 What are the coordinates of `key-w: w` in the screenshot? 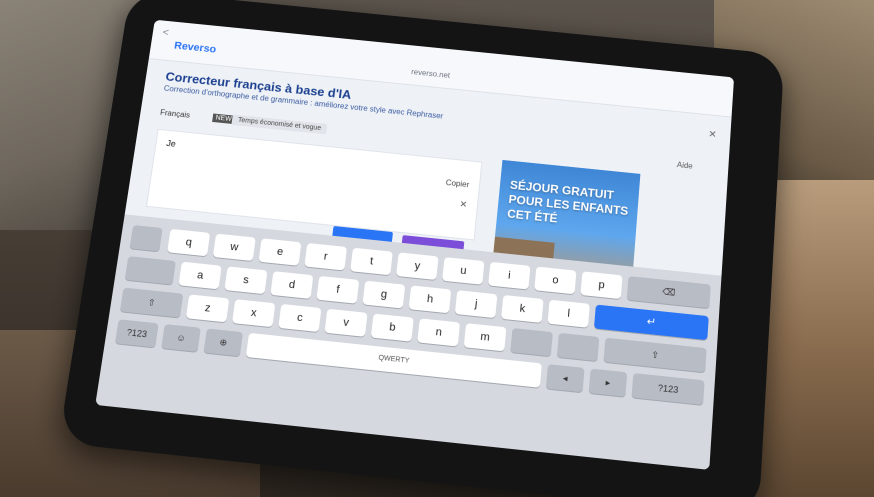 It's located at (234, 247).